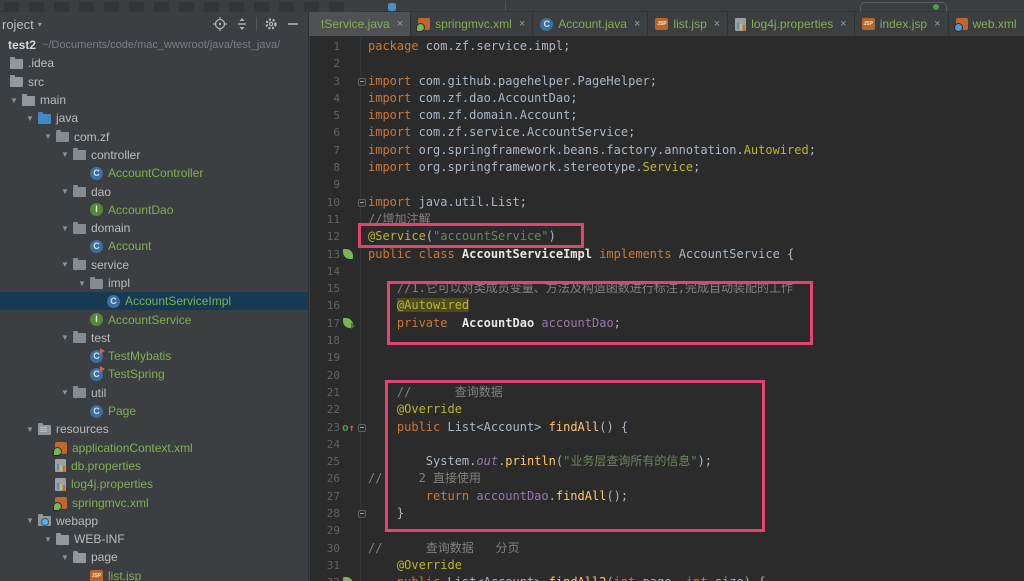  I want to click on code-line: 14, so click(667, 271).